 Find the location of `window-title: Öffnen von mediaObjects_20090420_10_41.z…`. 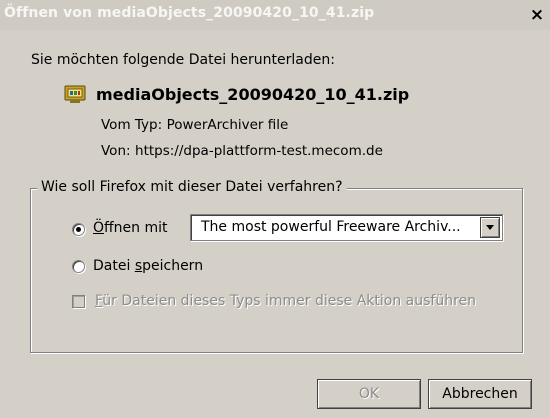

window-title: Öffnen von mediaObjects_20090420_10_41.z… is located at coordinates (189, 13).